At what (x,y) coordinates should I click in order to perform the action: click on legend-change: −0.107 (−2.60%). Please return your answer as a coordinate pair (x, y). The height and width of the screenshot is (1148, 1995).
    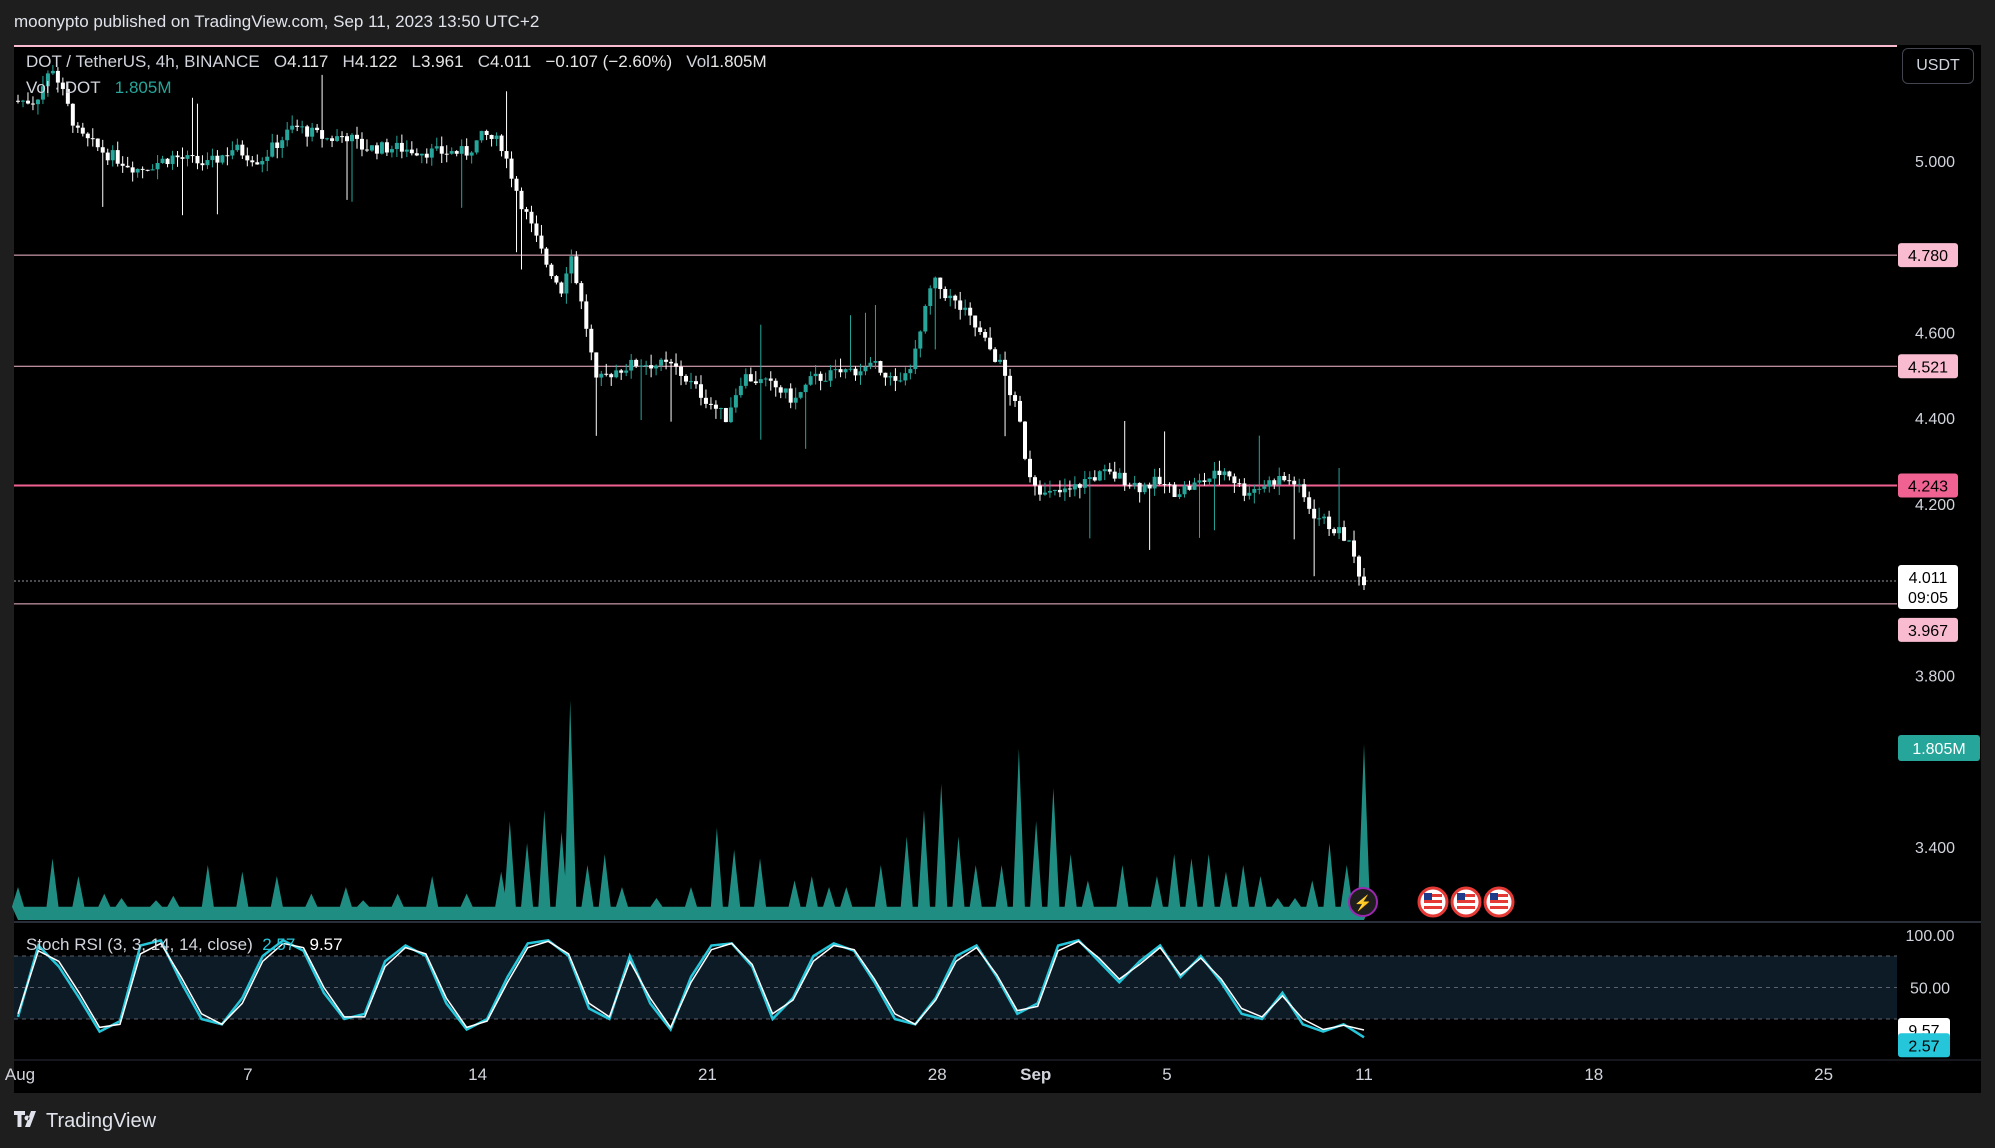
    Looking at the image, I should click on (609, 61).